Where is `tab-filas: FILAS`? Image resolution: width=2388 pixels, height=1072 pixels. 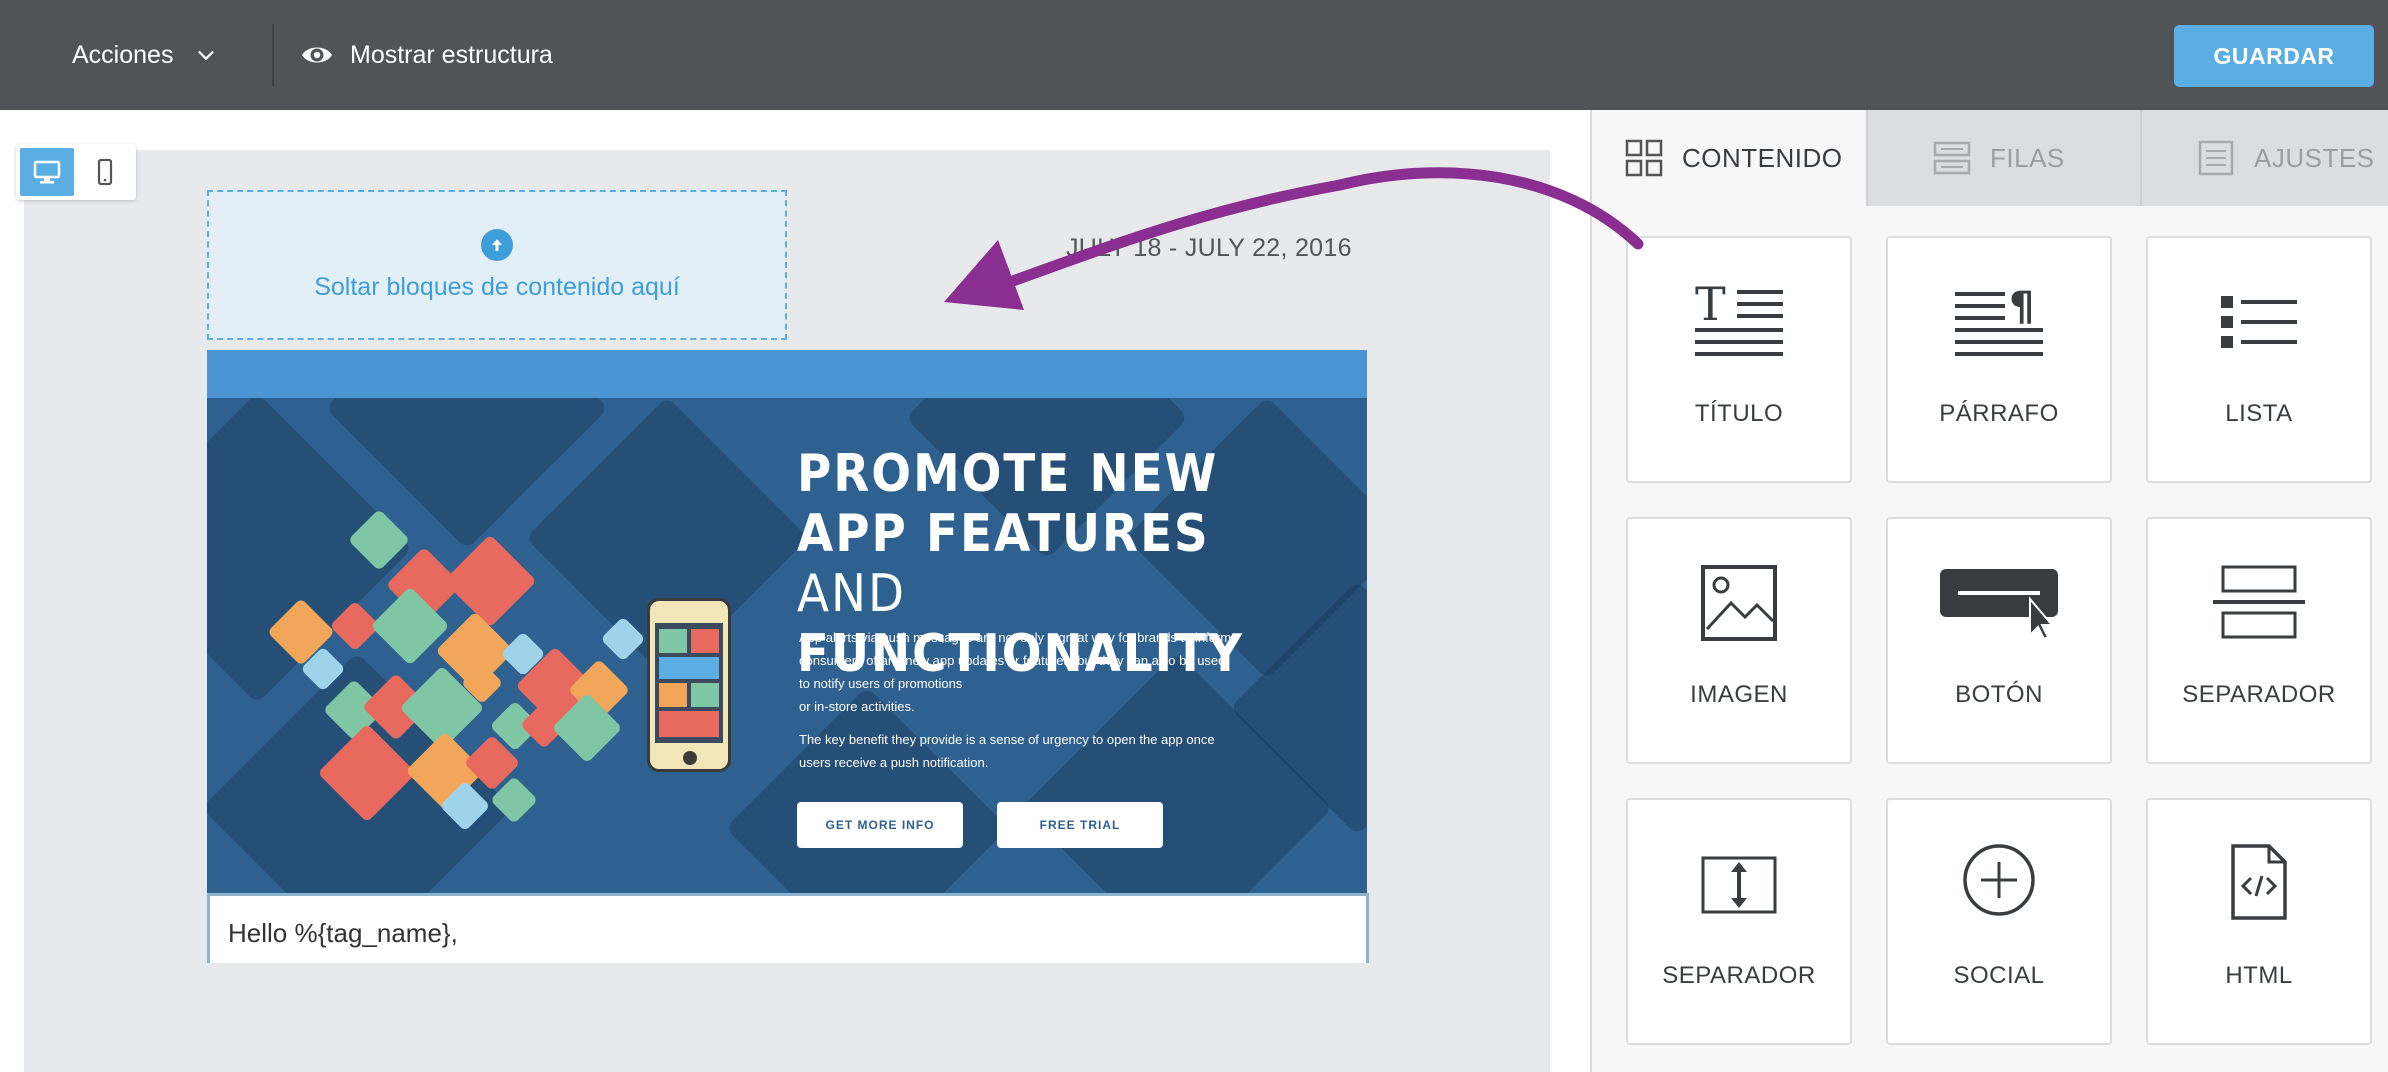 tab-filas: FILAS is located at coordinates (2003, 158).